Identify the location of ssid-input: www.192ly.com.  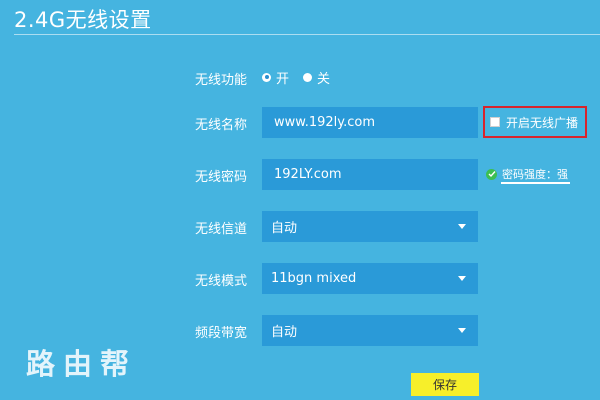
(370, 122).